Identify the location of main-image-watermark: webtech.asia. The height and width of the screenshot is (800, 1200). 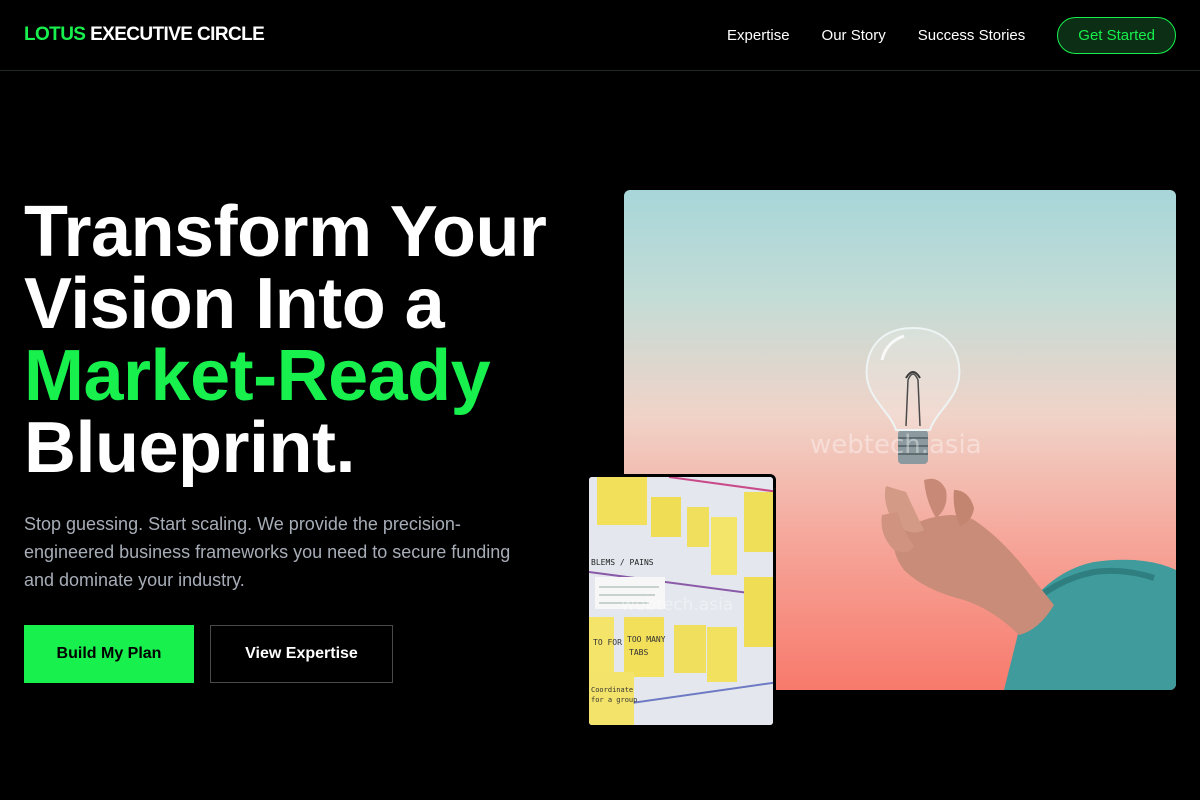
(896, 445).